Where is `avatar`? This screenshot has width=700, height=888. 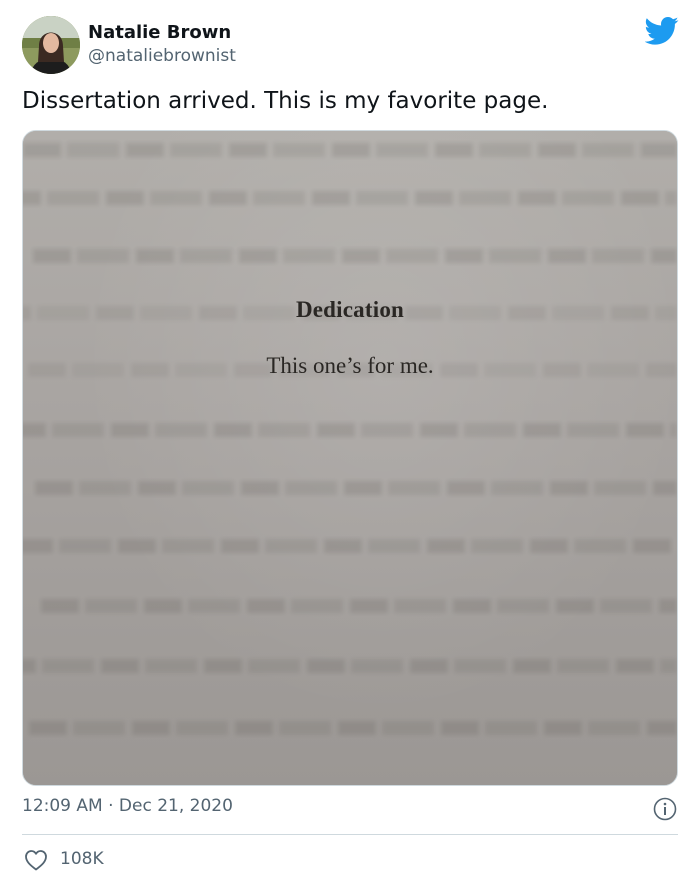 avatar is located at coordinates (51, 45).